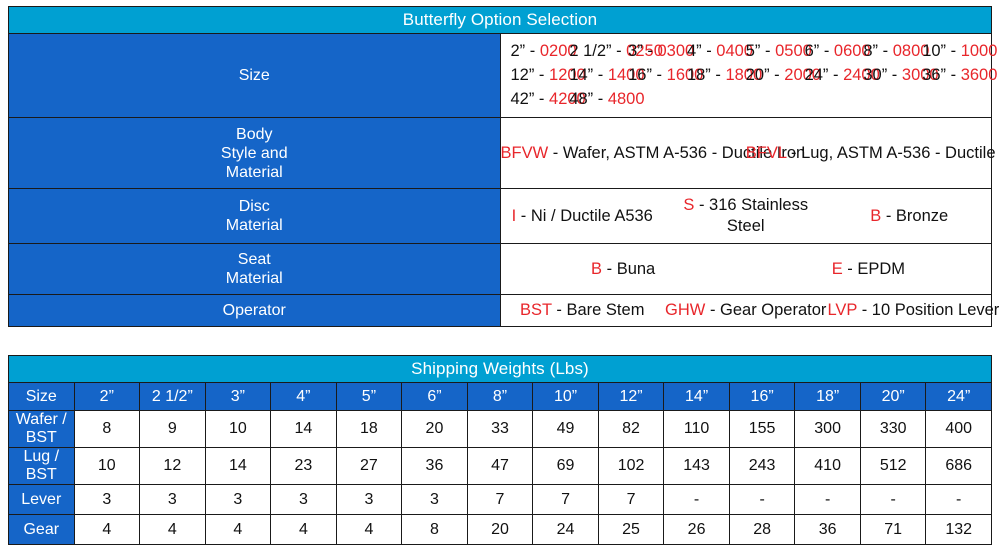 This screenshot has width=1000, height=545. What do you see at coordinates (500, 341) in the screenshot?
I see `table-separator` at bounding box center [500, 341].